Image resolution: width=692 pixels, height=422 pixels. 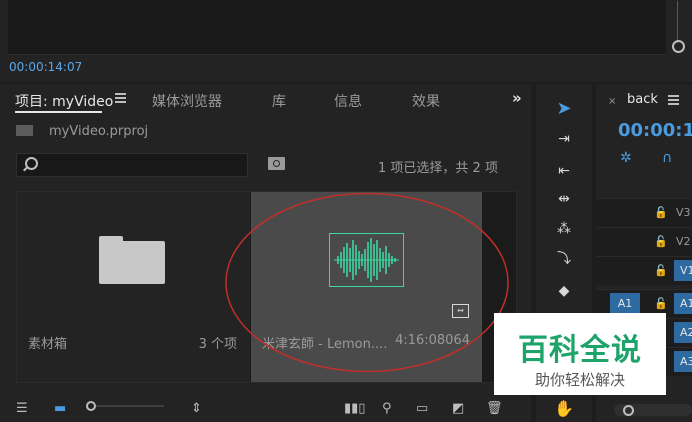 I want to click on track-select-icon: ⇥, so click(x=564, y=139).